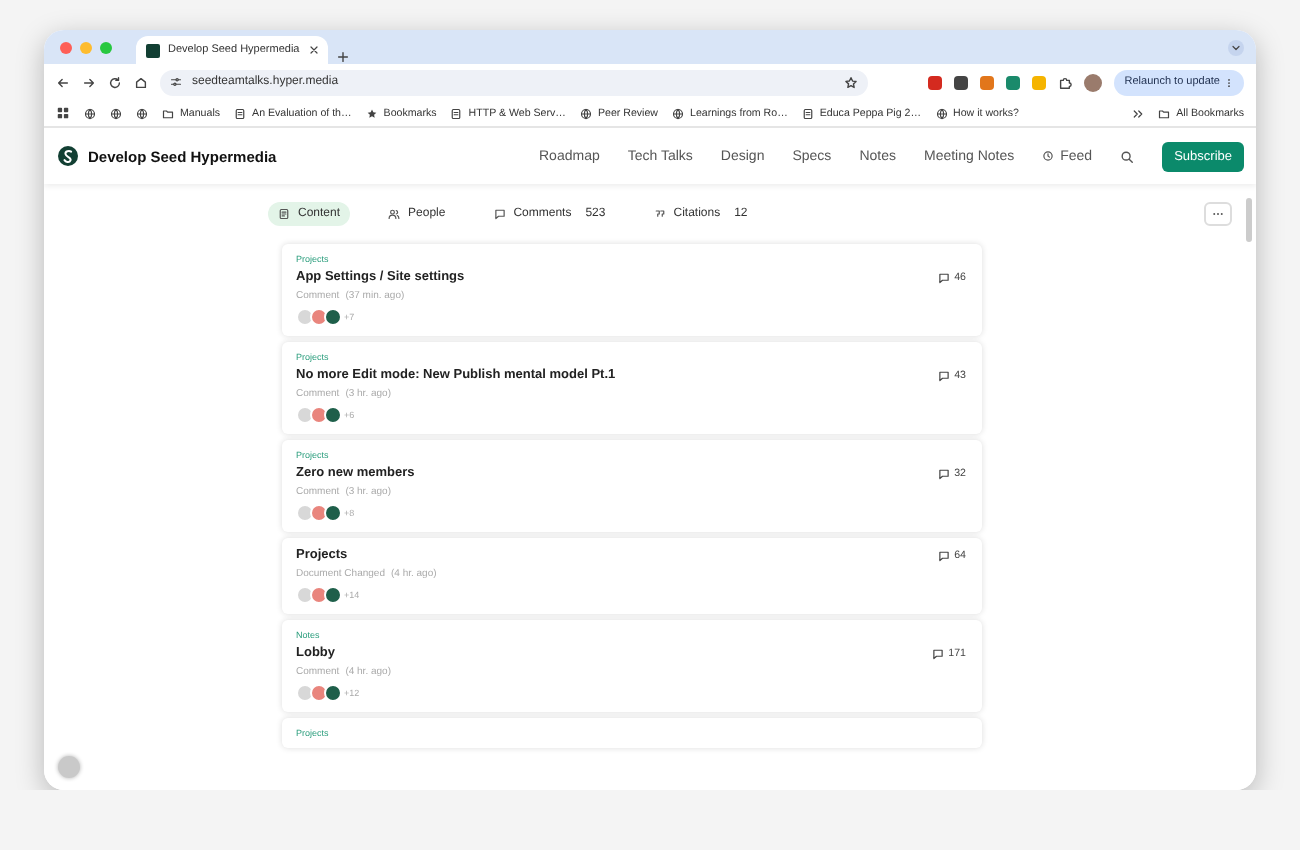 Image resolution: width=1300 pixels, height=850 pixels. Describe the element at coordinates (89, 82) in the screenshot. I see `forward-icon` at that location.